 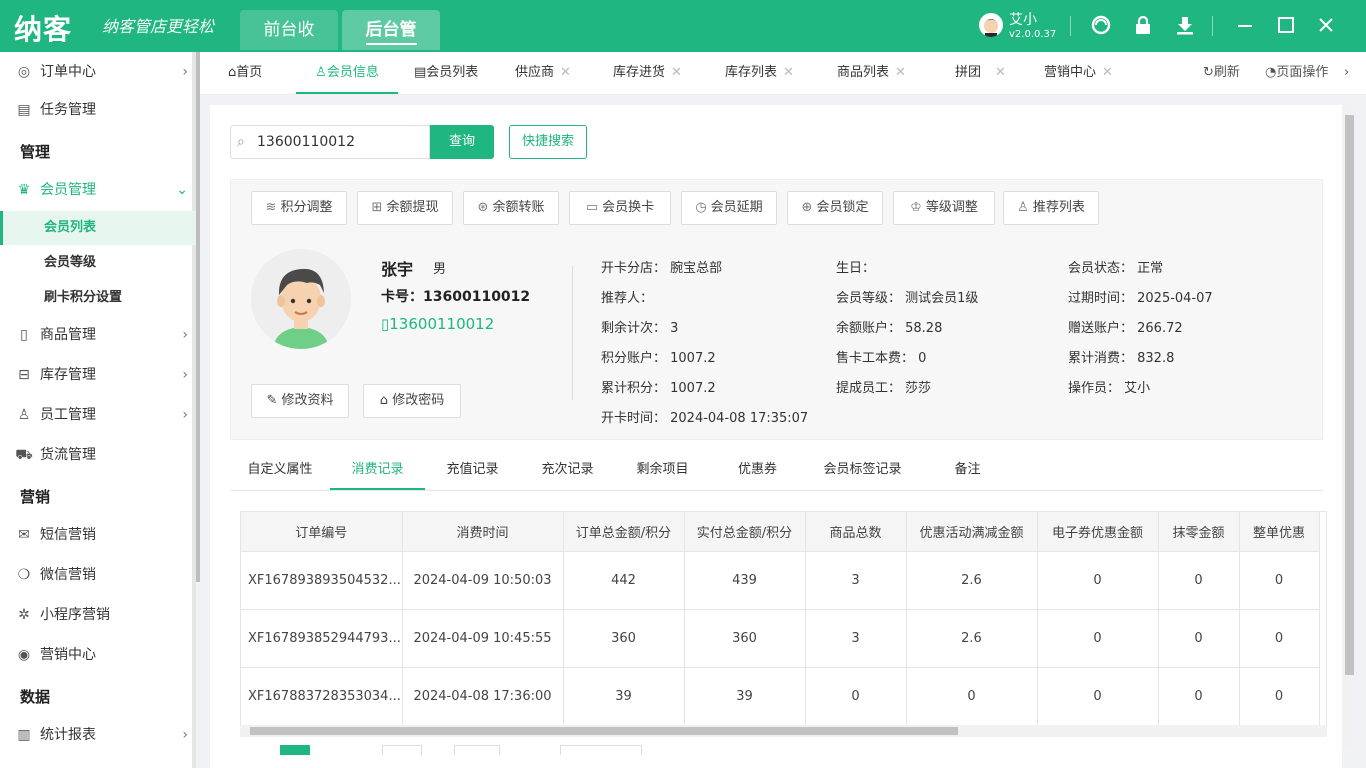 I want to click on search-input: ⌕ 13600110012, so click(x=330, y=142).